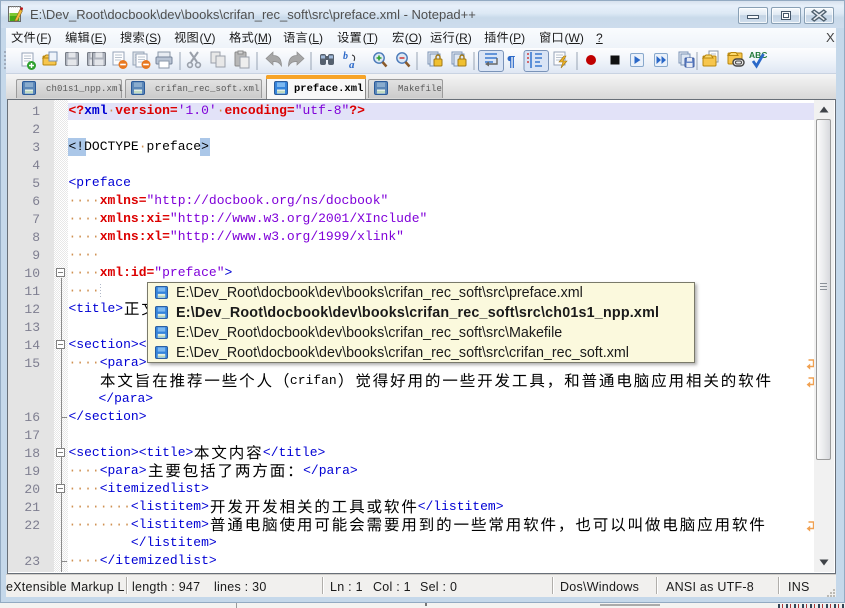 This screenshot has height=608, width=845. I want to click on svg-text: ABC, so click(758, 55).